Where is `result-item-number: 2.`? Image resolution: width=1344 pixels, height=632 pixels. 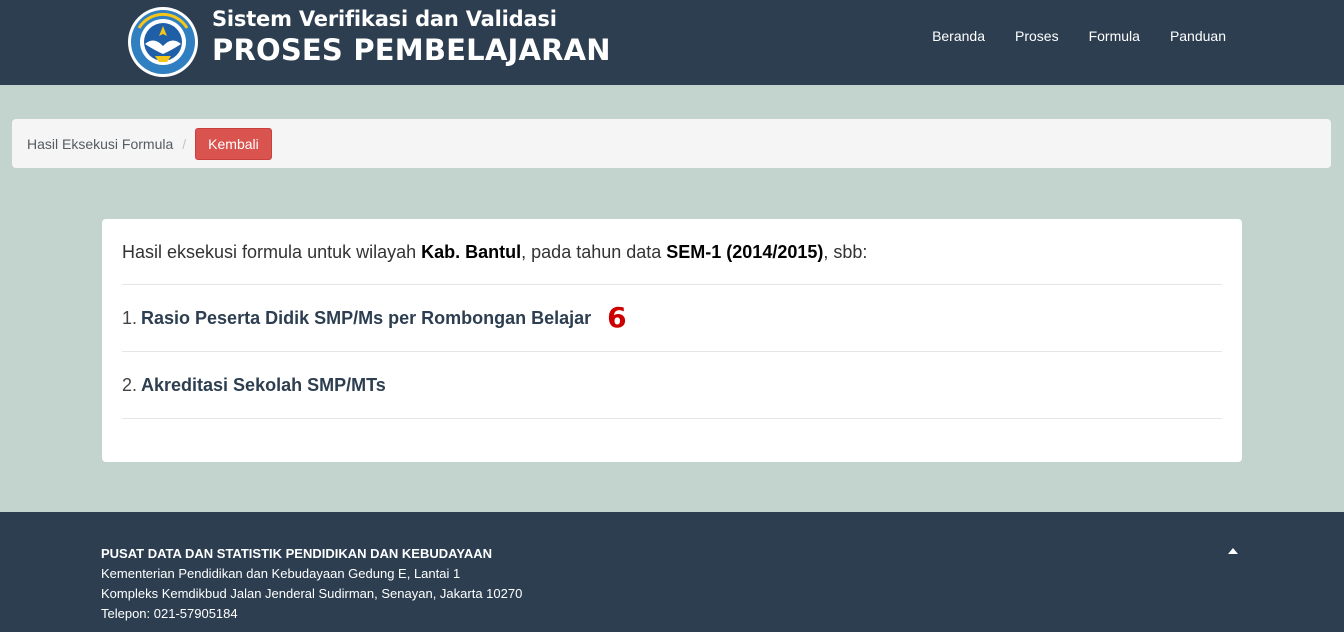
result-item-number: 2. is located at coordinates (130, 384).